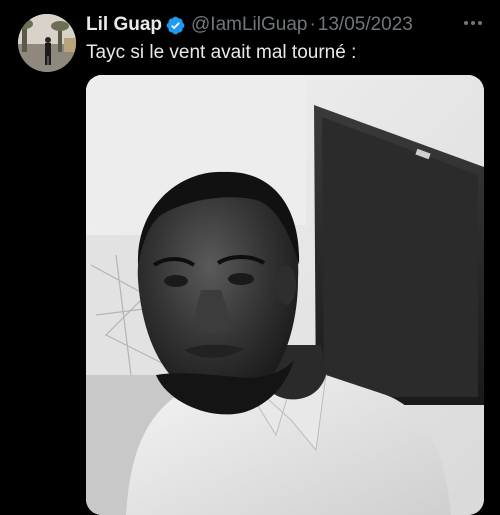 The height and width of the screenshot is (515, 500). I want to click on more-options-icon, so click(473, 23).